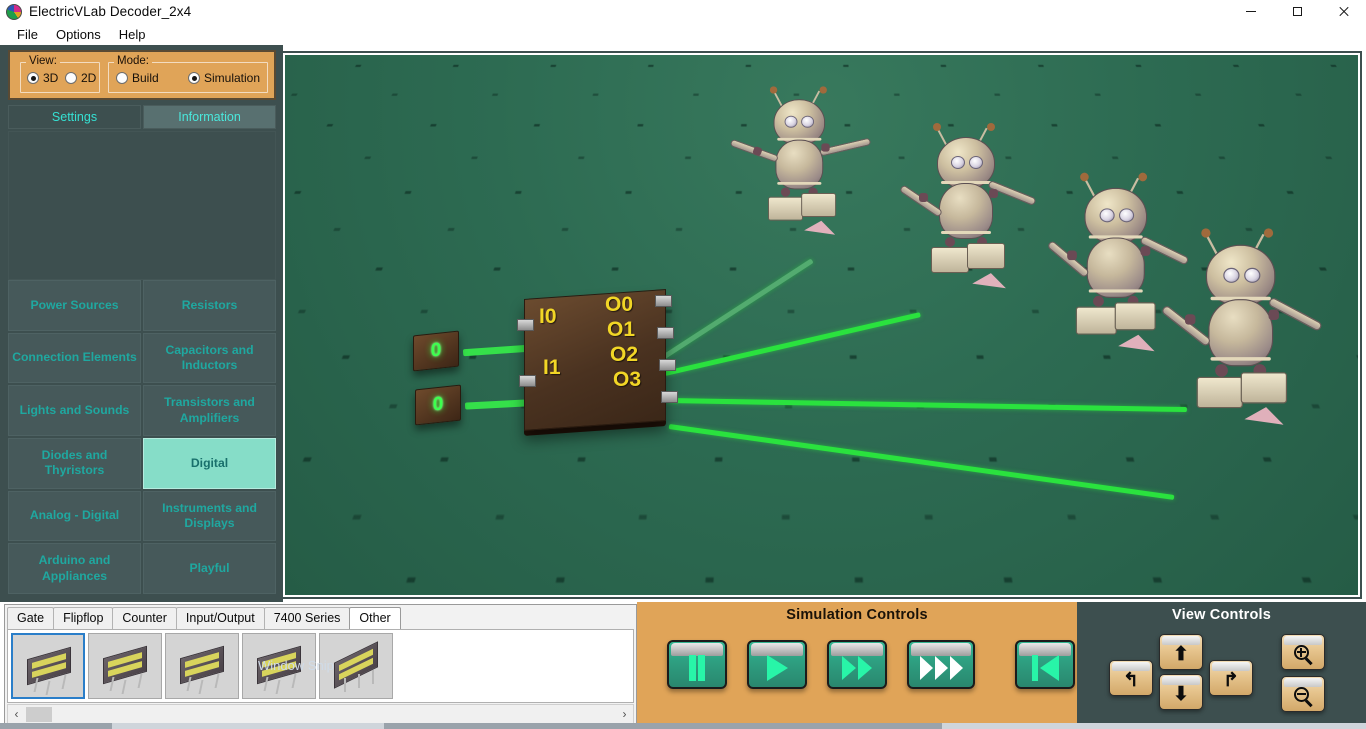  What do you see at coordinates (83, 618) in the screenshot?
I see `palette-tab-flipflop: Flipflop` at bounding box center [83, 618].